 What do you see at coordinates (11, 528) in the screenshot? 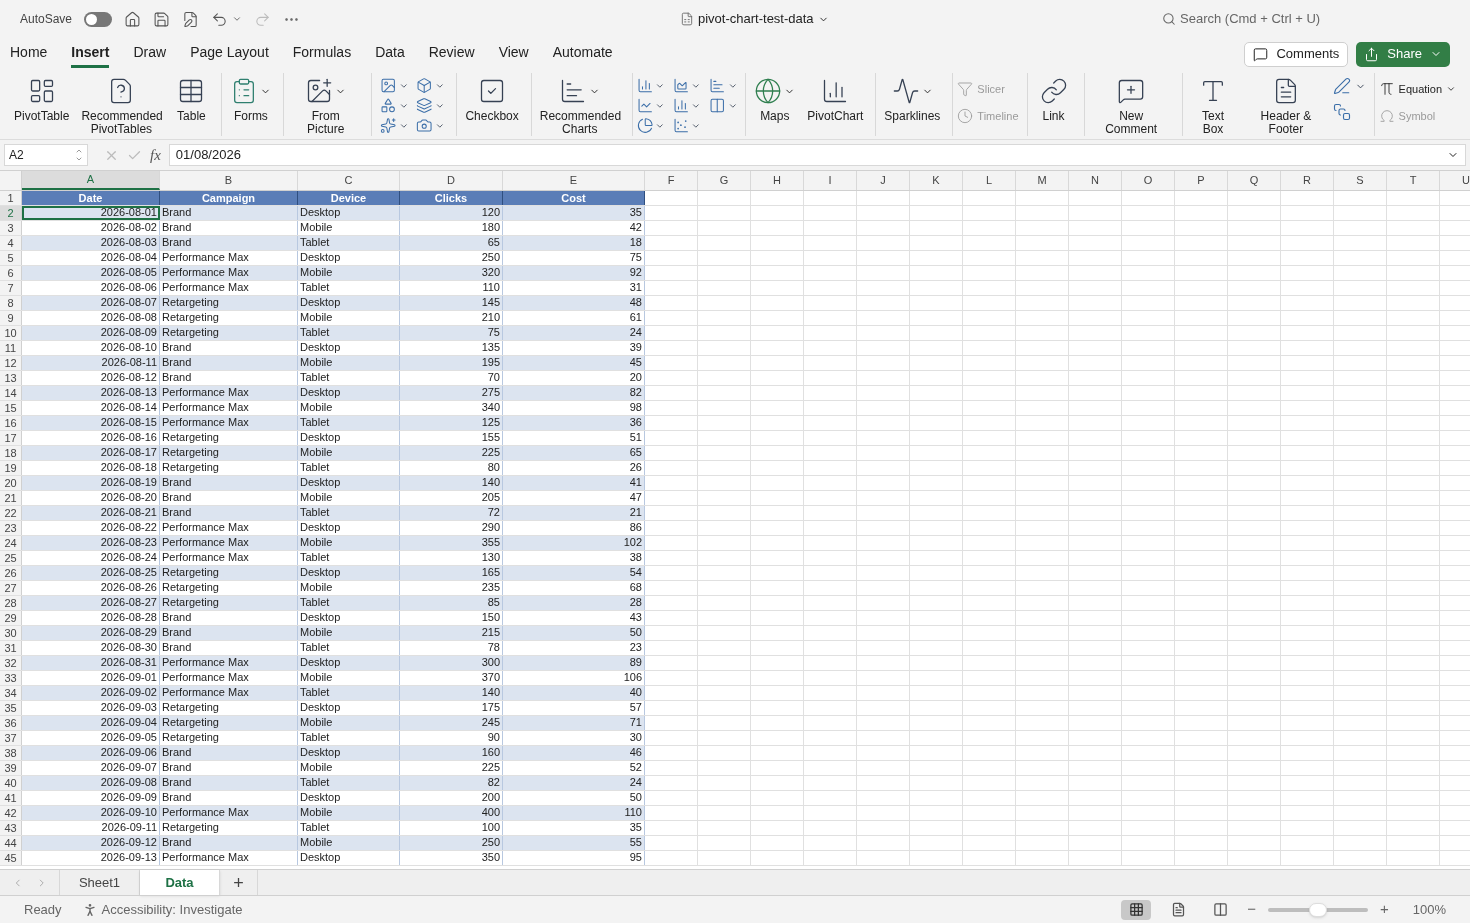
I see `row-number: 23` at bounding box center [11, 528].